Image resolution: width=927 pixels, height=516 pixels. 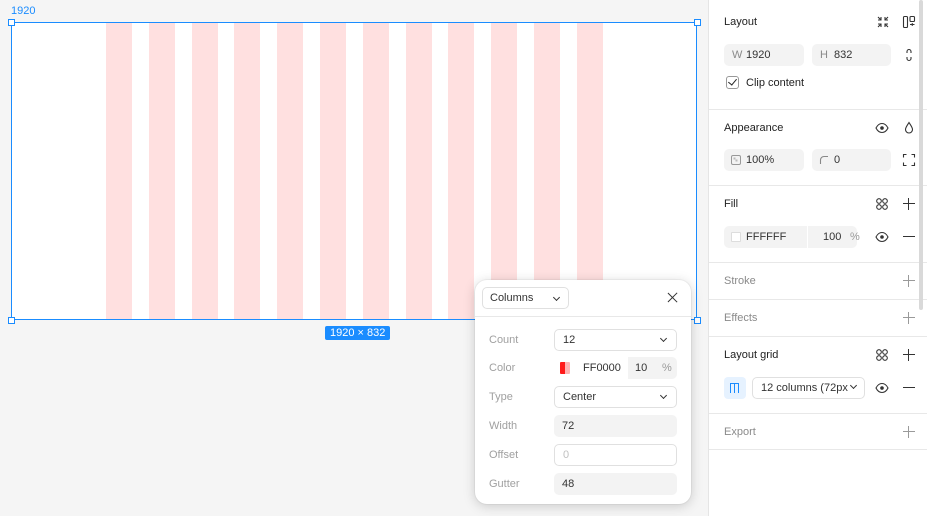 What do you see at coordinates (818, 148) in the screenshot?
I see `appearance-section: Appearance 100% 0` at bounding box center [818, 148].